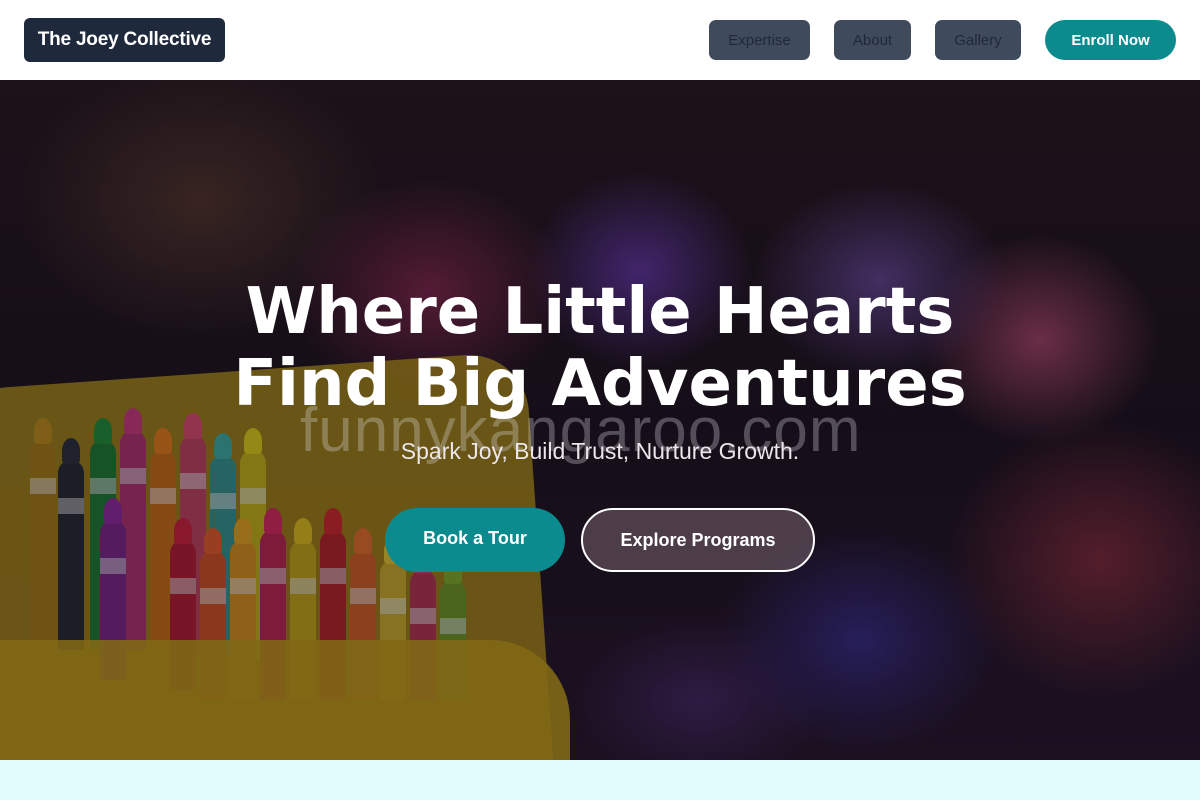 The width and height of the screenshot is (1200, 800). What do you see at coordinates (600, 312) in the screenshot?
I see `hero-title-line-1: Where Little Hearts` at bounding box center [600, 312].